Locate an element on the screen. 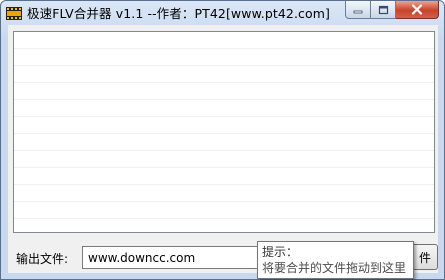 Image resolution: width=445 pixels, height=280 pixels. tooltip-text: 将要合并的文件拖动到这里 is located at coordinates (334, 268).